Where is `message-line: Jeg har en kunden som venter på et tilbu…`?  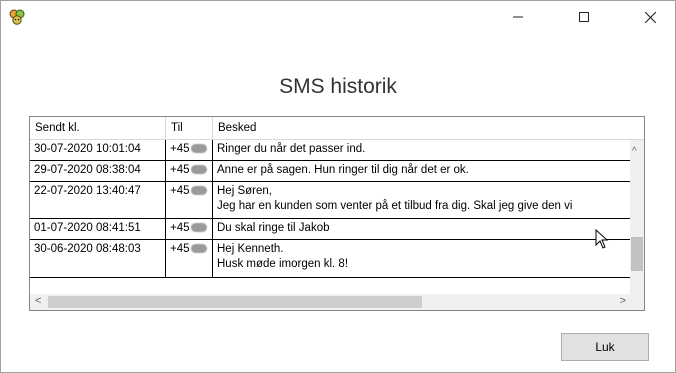 message-line: Jeg har en kunden som venter på et tilbu… is located at coordinates (395, 206).